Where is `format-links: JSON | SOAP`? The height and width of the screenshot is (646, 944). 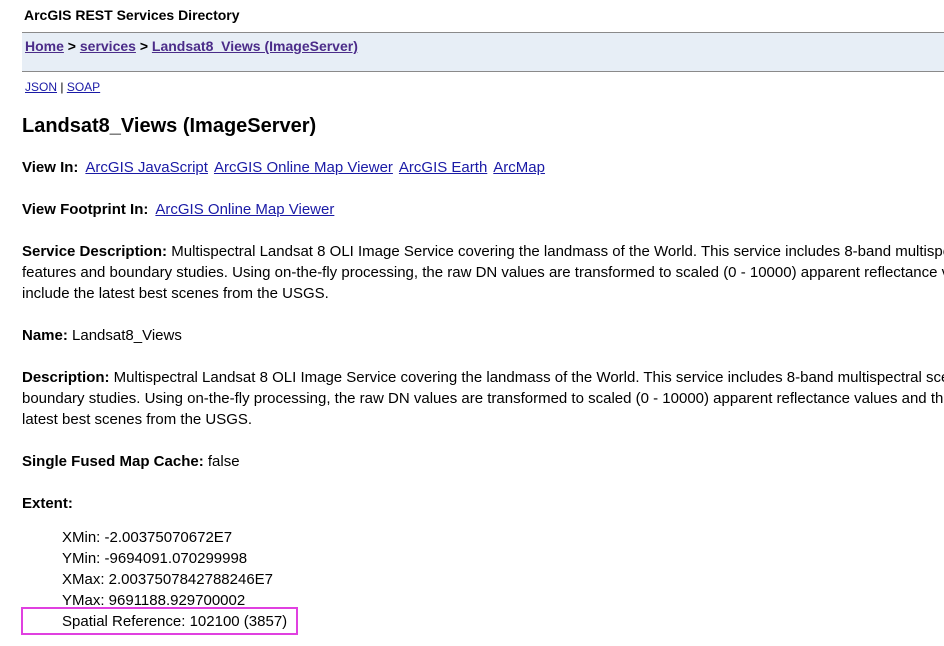
format-links: JSON | SOAP is located at coordinates (62, 87).